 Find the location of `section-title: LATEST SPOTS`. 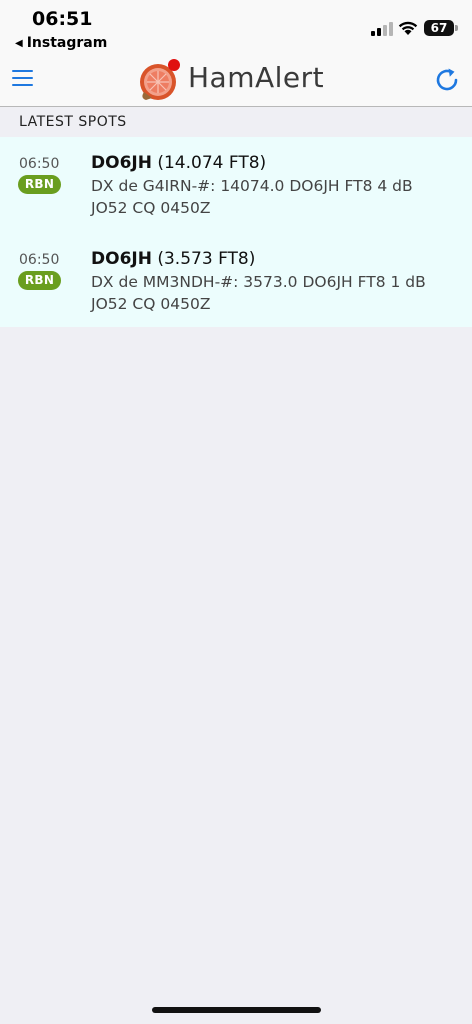

section-title: LATEST SPOTS is located at coordinates (73, 122).